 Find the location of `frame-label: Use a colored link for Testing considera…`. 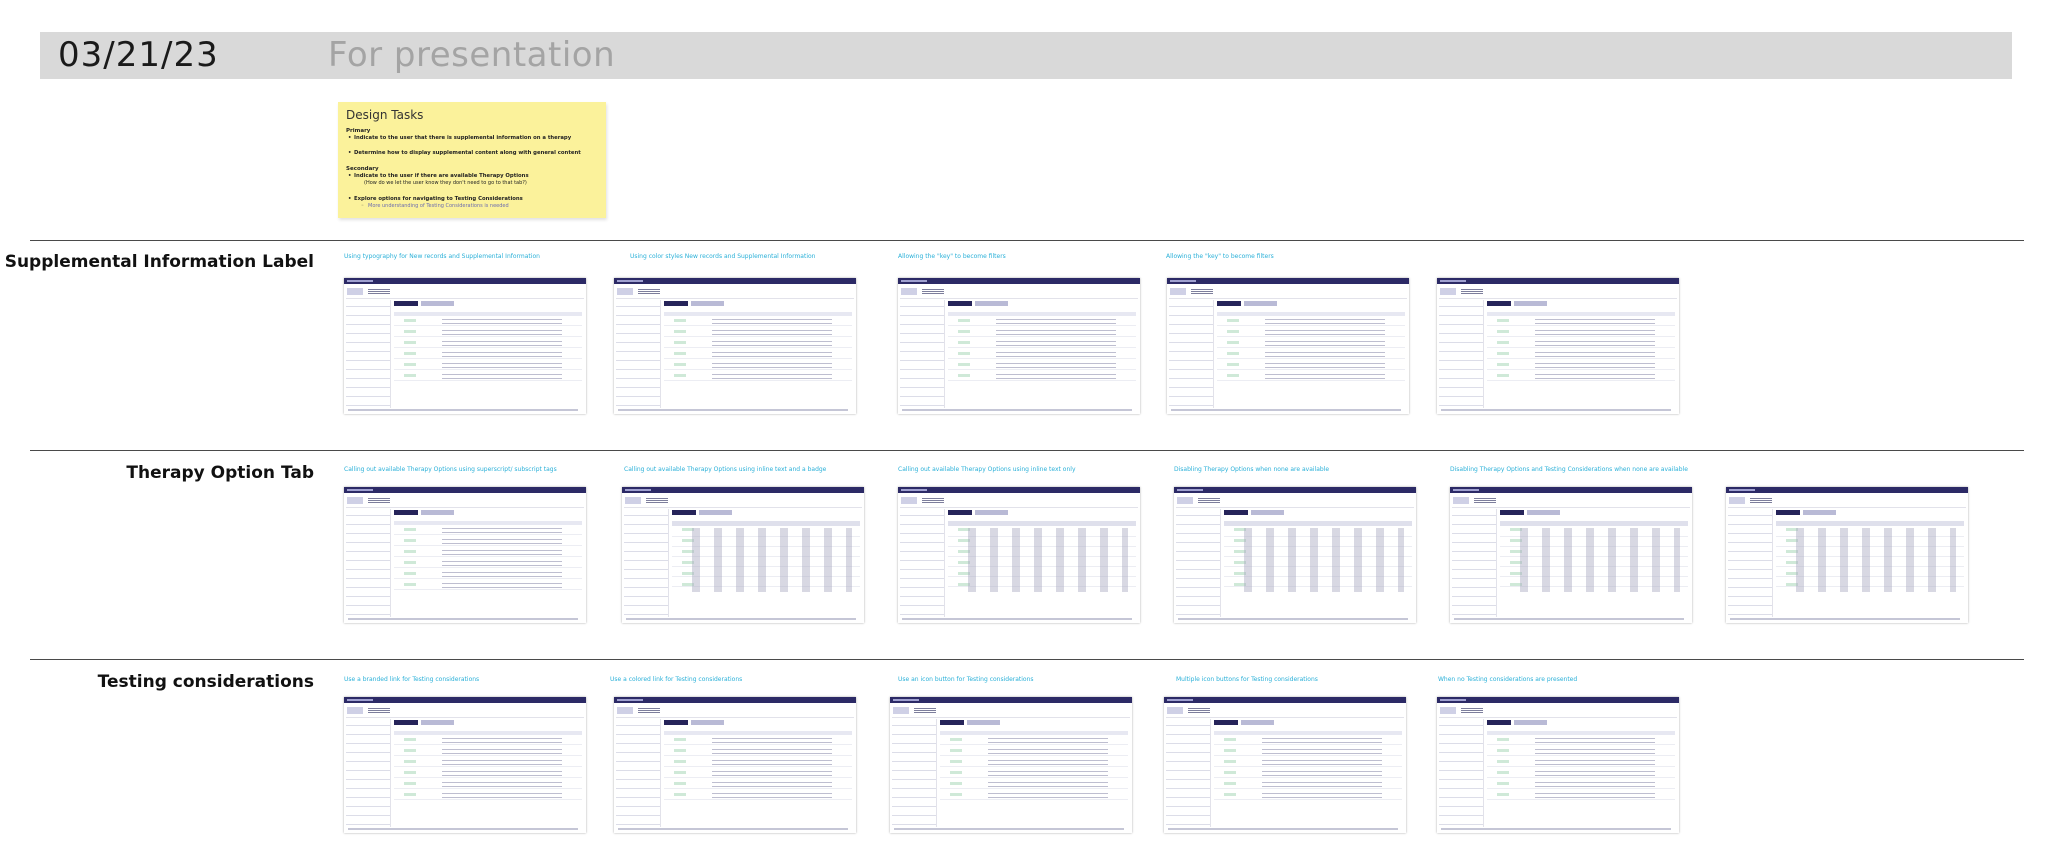

frame-label: Use a colored link for Testing considera… is located at coordinates (676, 679).